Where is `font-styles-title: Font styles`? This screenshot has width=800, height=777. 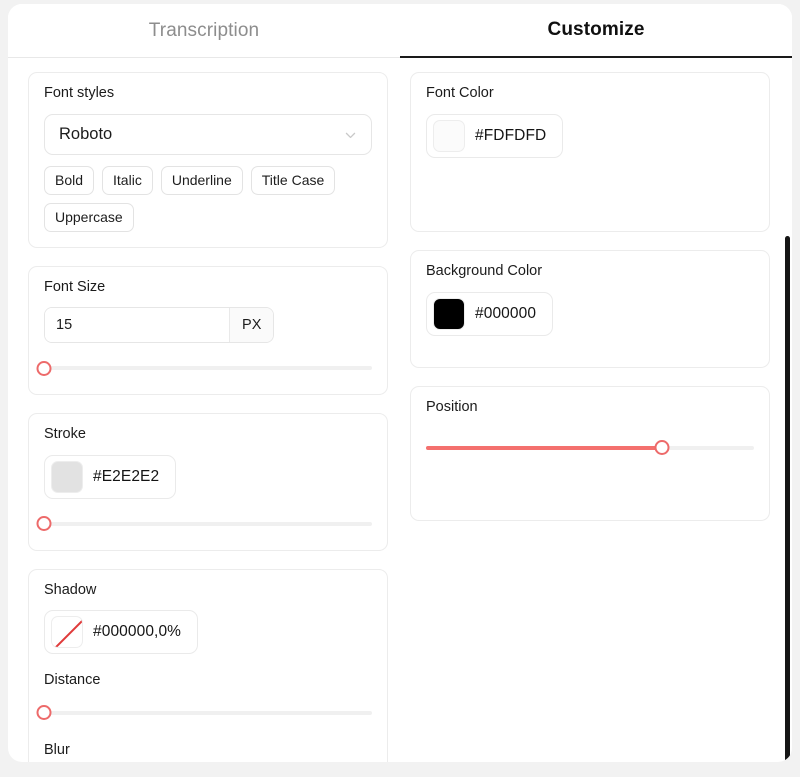 font-styles-title: Font styles is located at coordinates (79, 93).